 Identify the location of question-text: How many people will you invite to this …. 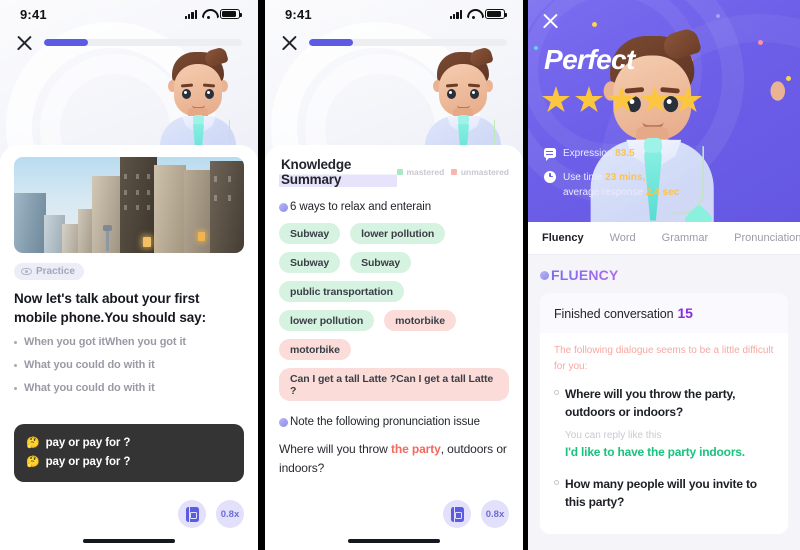
(661, 493).